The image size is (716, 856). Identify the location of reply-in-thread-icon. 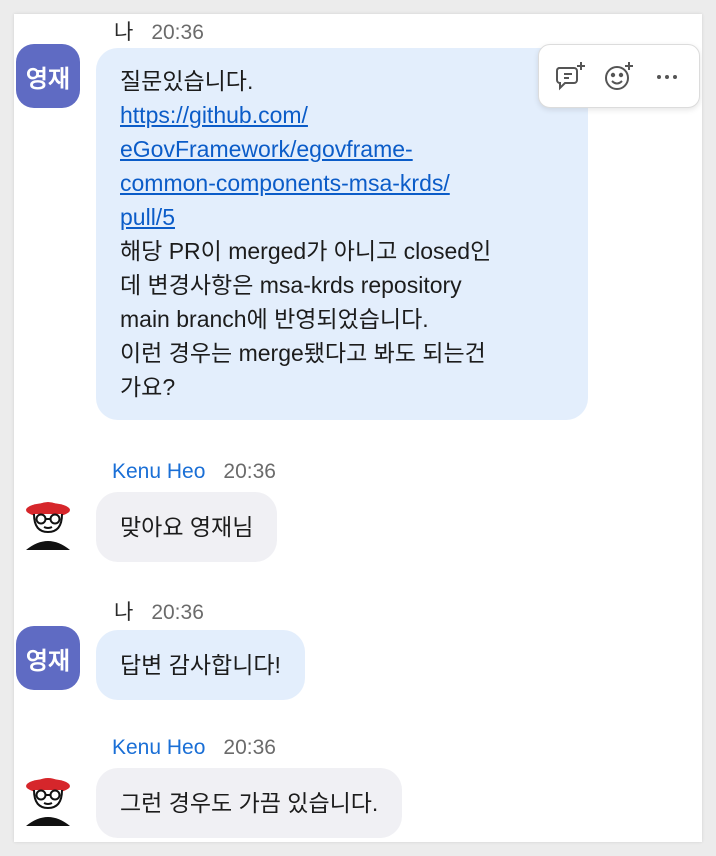
(571, 76).